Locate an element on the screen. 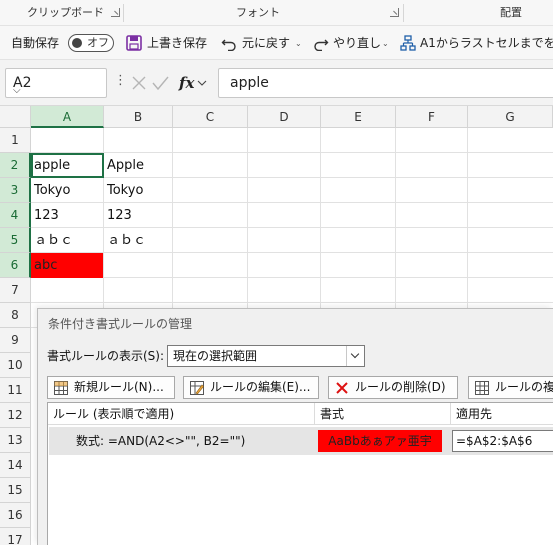 This screenshot has height=545, width=553. cell-b5: ａｂｃ is located at coordinates (138, 240).